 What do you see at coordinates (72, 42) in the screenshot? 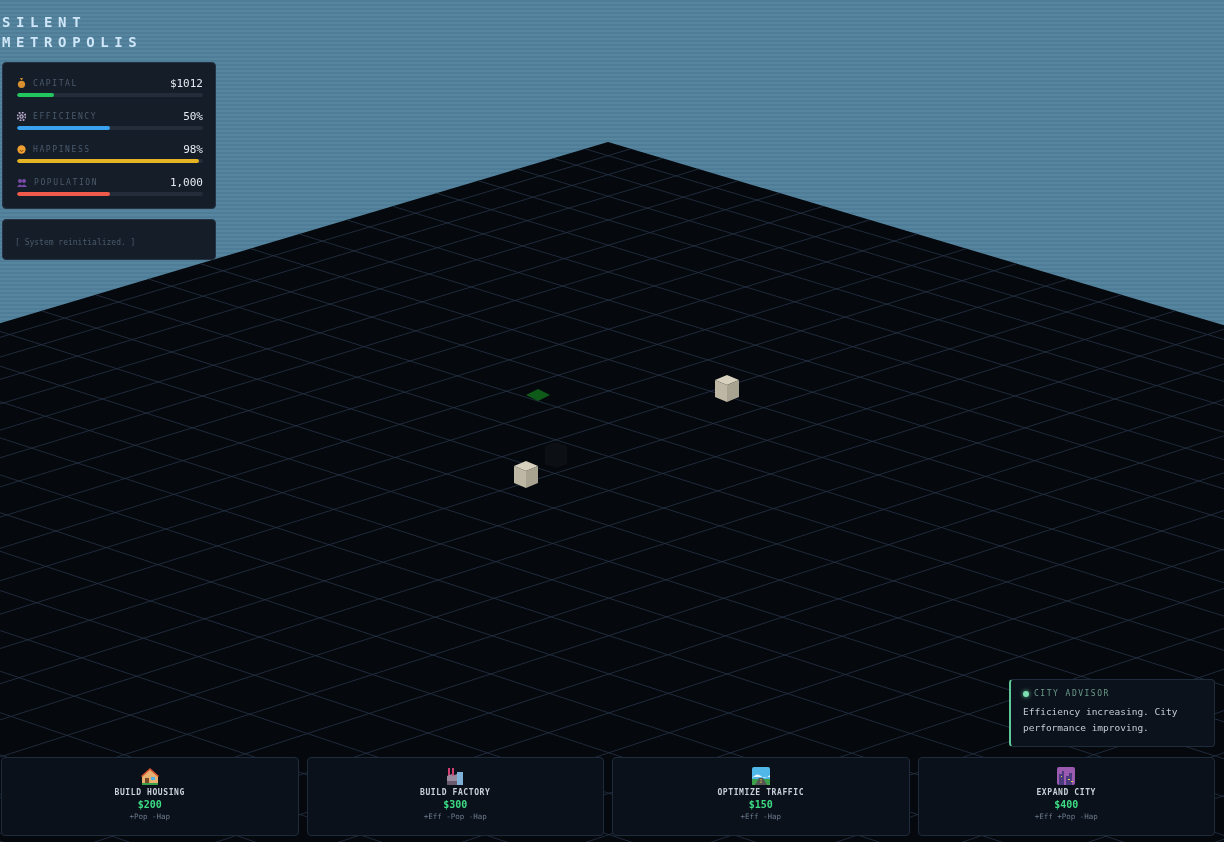
I see `game-title: METROPOLIS` at bounding box center [72, 42].